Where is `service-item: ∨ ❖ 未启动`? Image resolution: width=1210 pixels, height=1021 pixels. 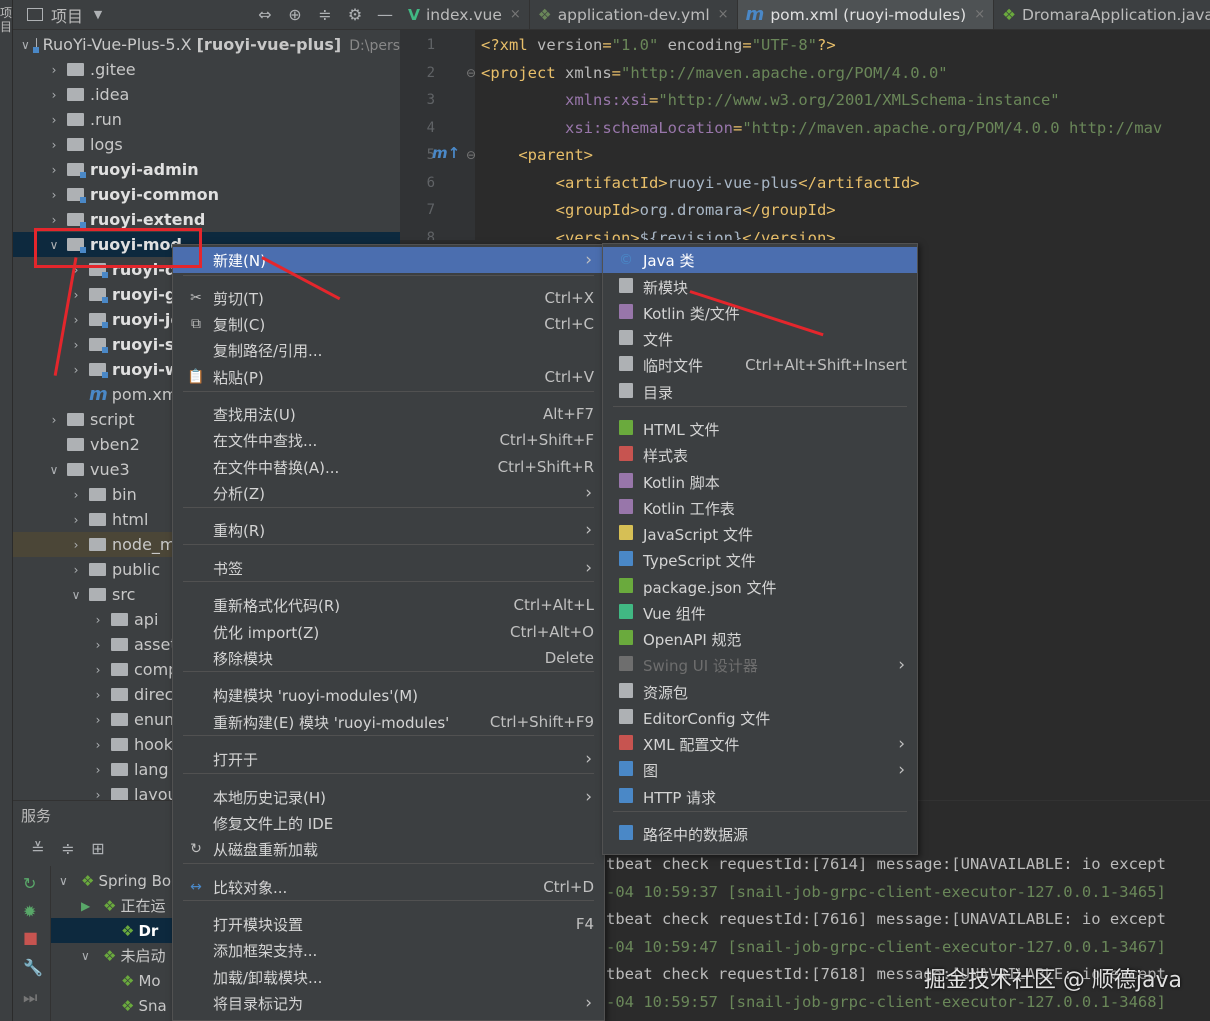
service-item: ∨ ❖ 未启动 is located at coordinates (112, 955).